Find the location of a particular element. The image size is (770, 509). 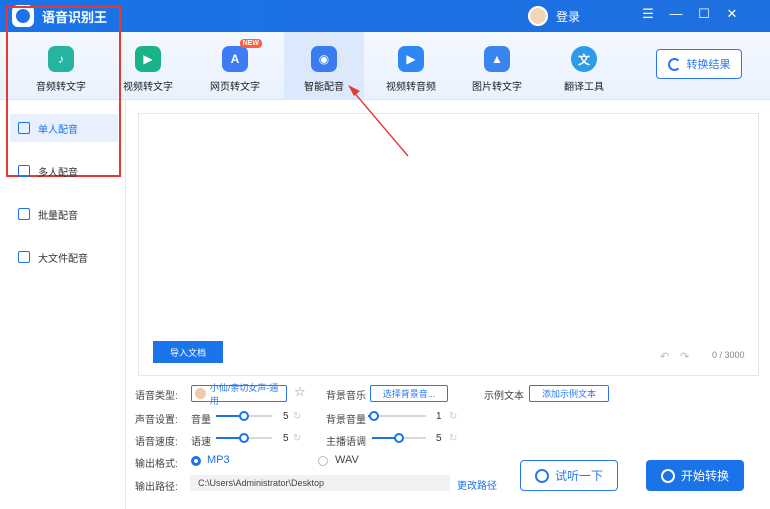

annotation-arrow is located at coordinates (378, 121).